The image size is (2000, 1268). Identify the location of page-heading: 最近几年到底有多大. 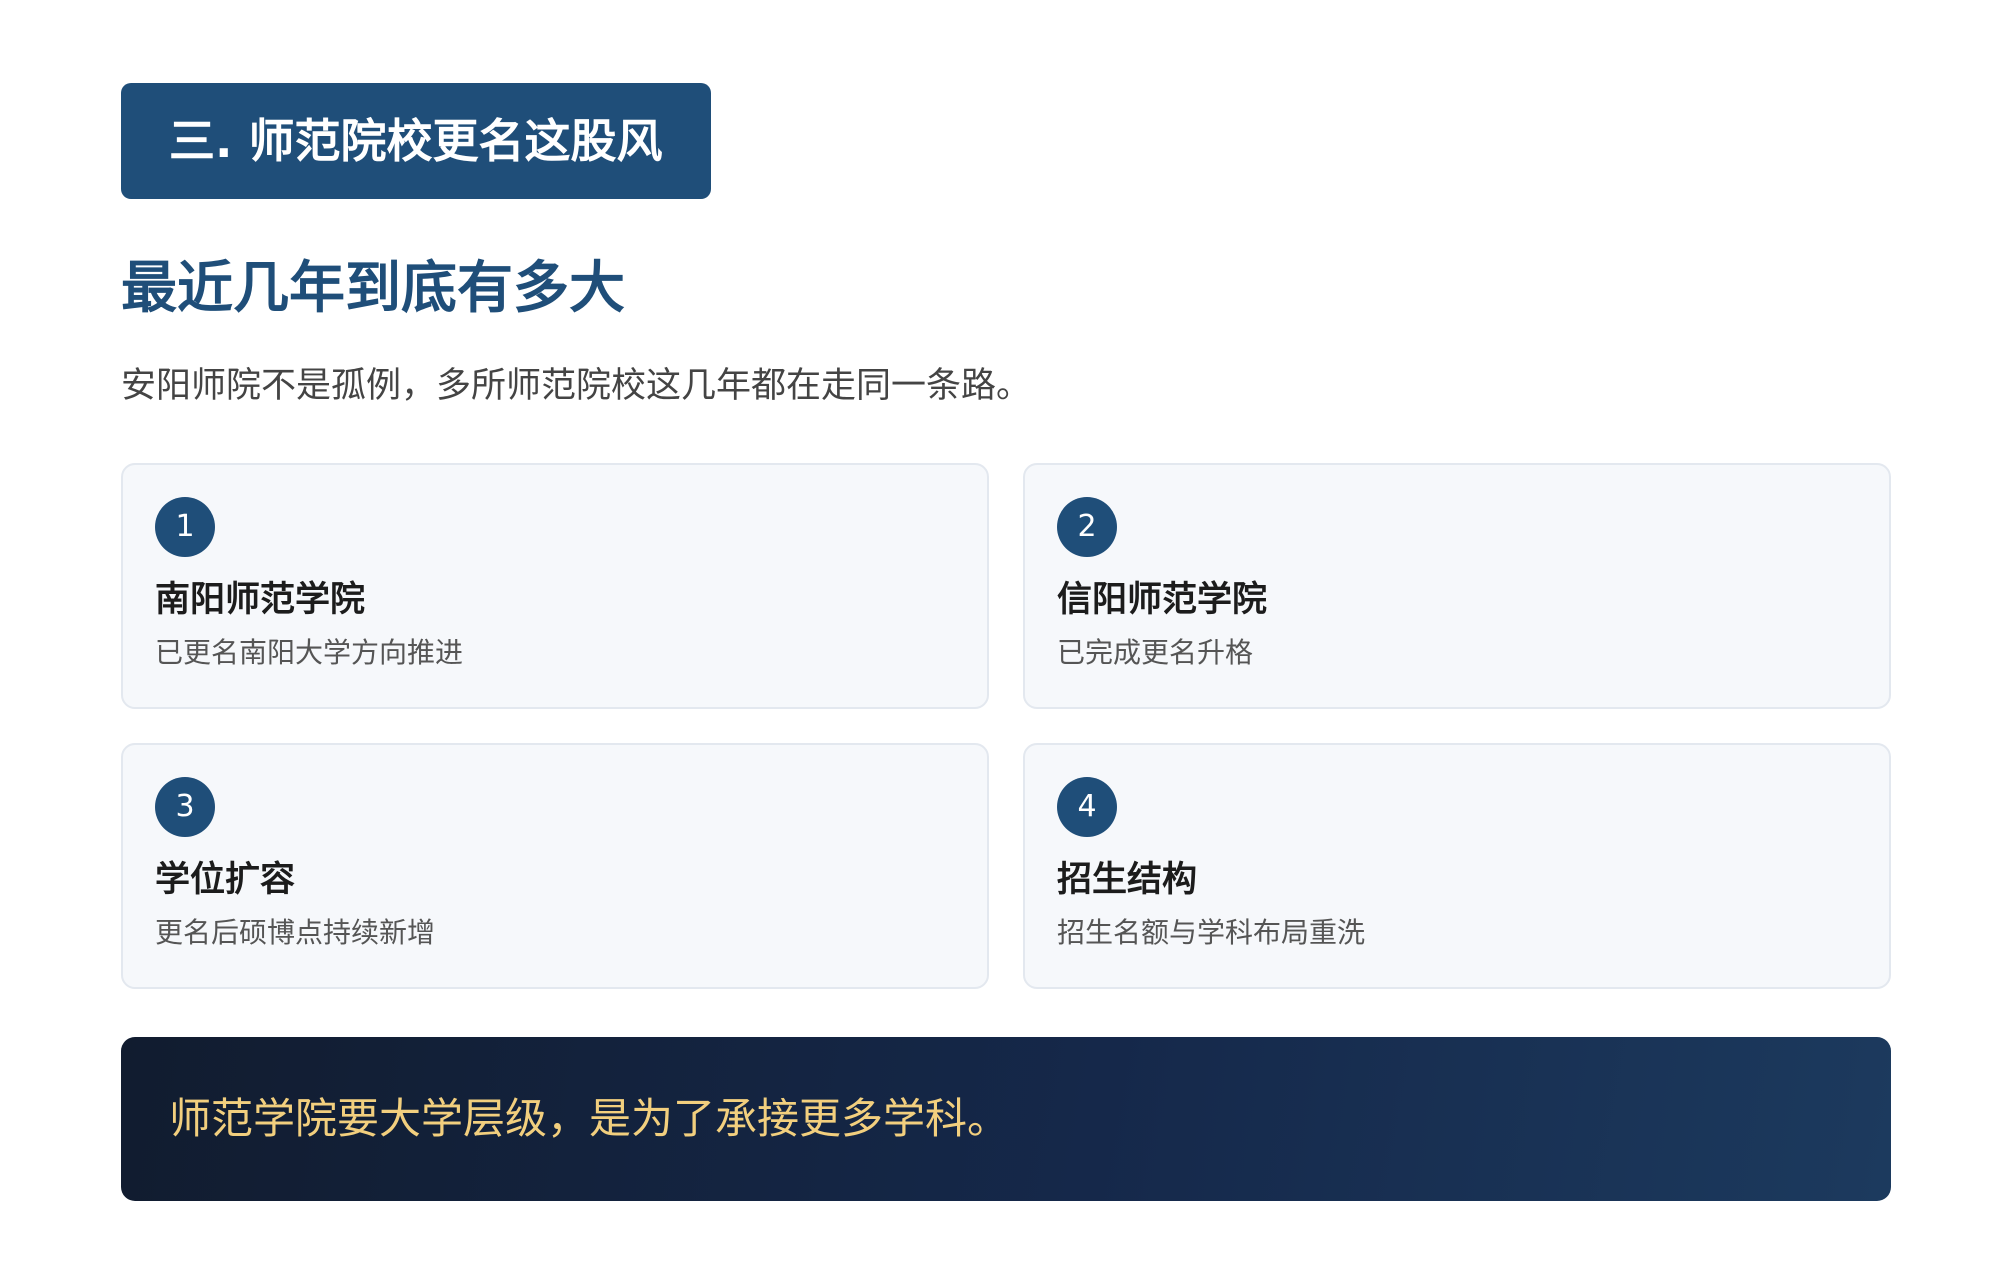
(373, 288).